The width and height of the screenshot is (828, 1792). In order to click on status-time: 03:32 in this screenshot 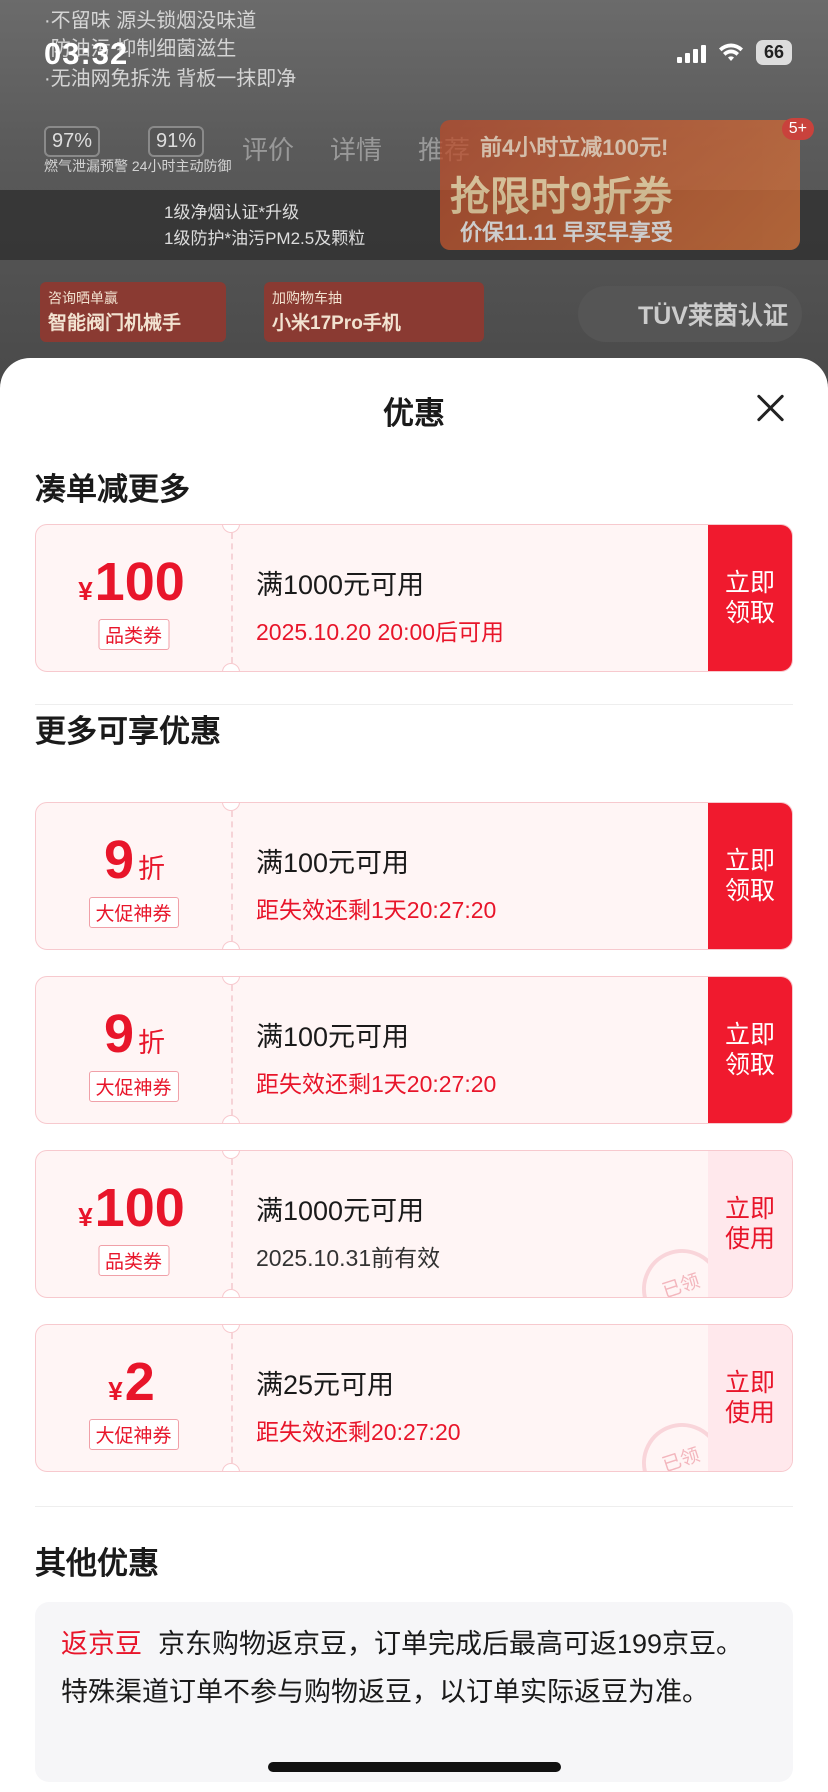, I will do `click(86, 53)`.